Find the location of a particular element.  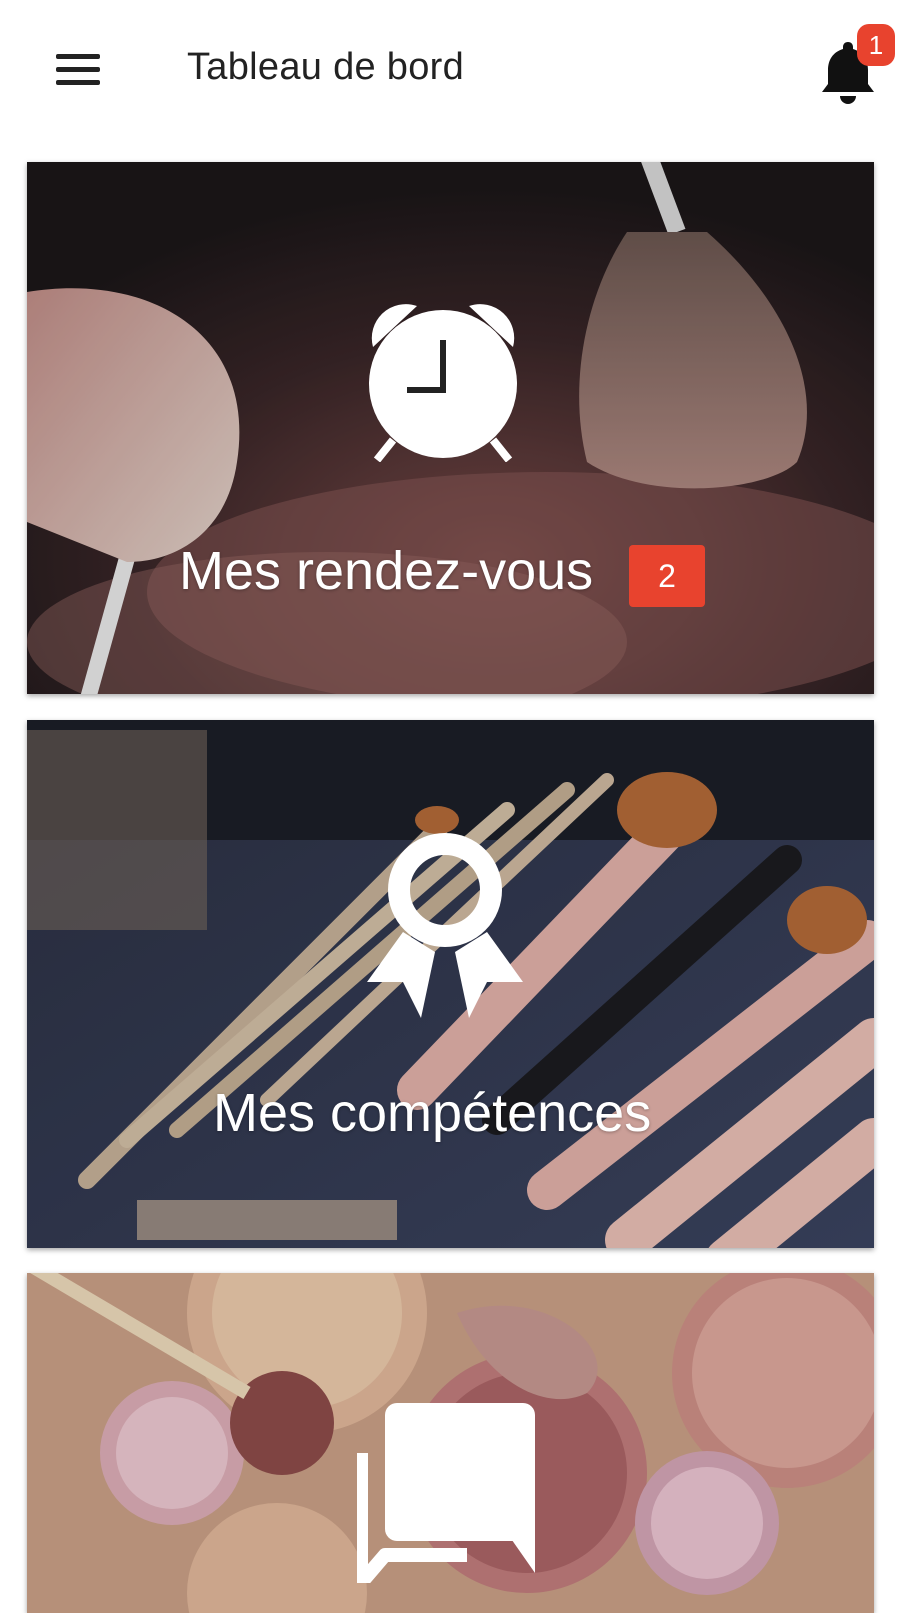

appointments-count-badge: 2 is located at coordinates (667, 576).